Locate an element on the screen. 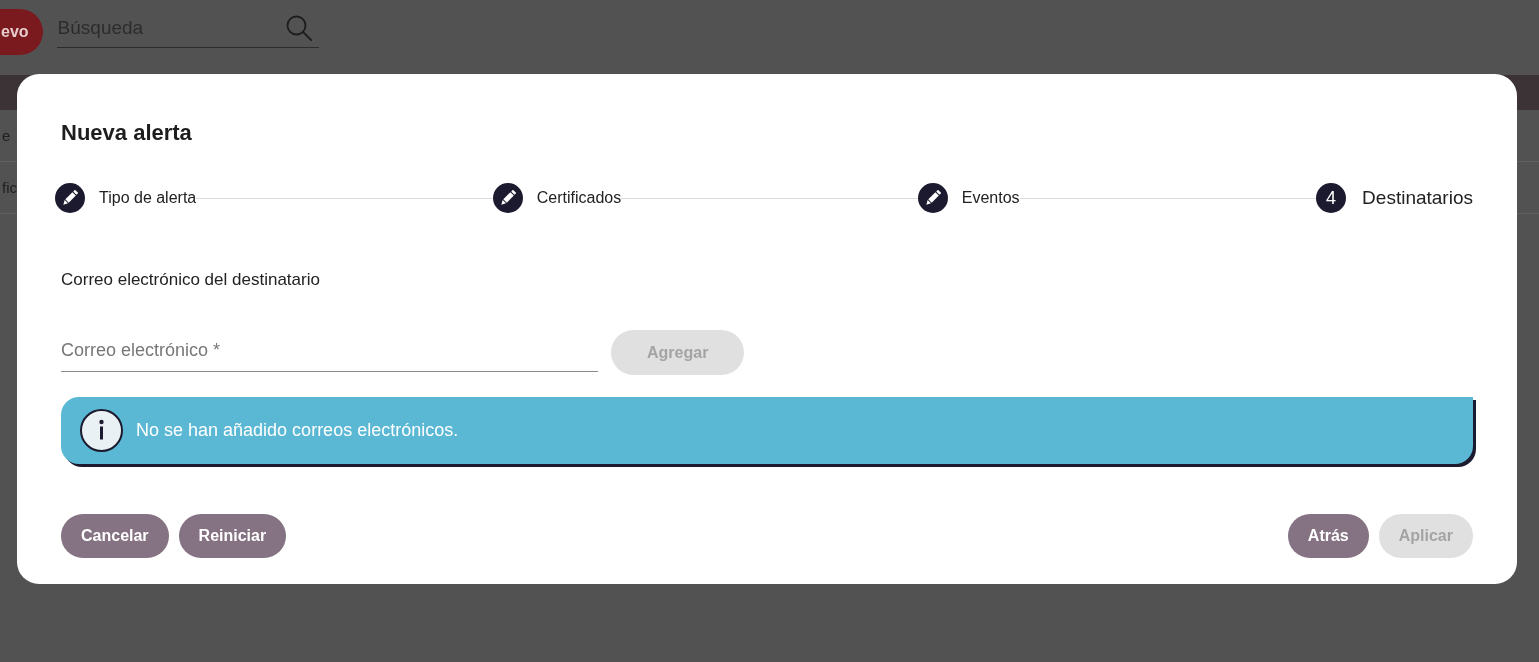 This screenshot has width=1539, height=662. cancel-button: Cancelar is located at coordinates (115, 536).